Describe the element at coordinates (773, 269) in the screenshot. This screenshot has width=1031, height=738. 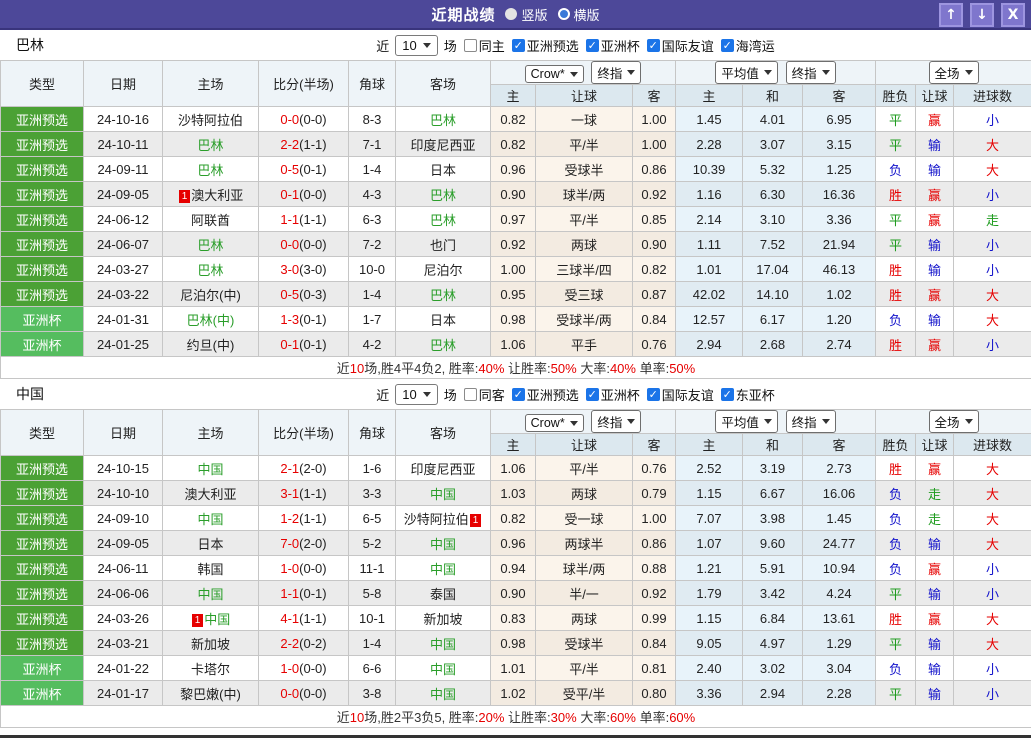
I see `avg-draw-odds-cell: 17.04` at that location.